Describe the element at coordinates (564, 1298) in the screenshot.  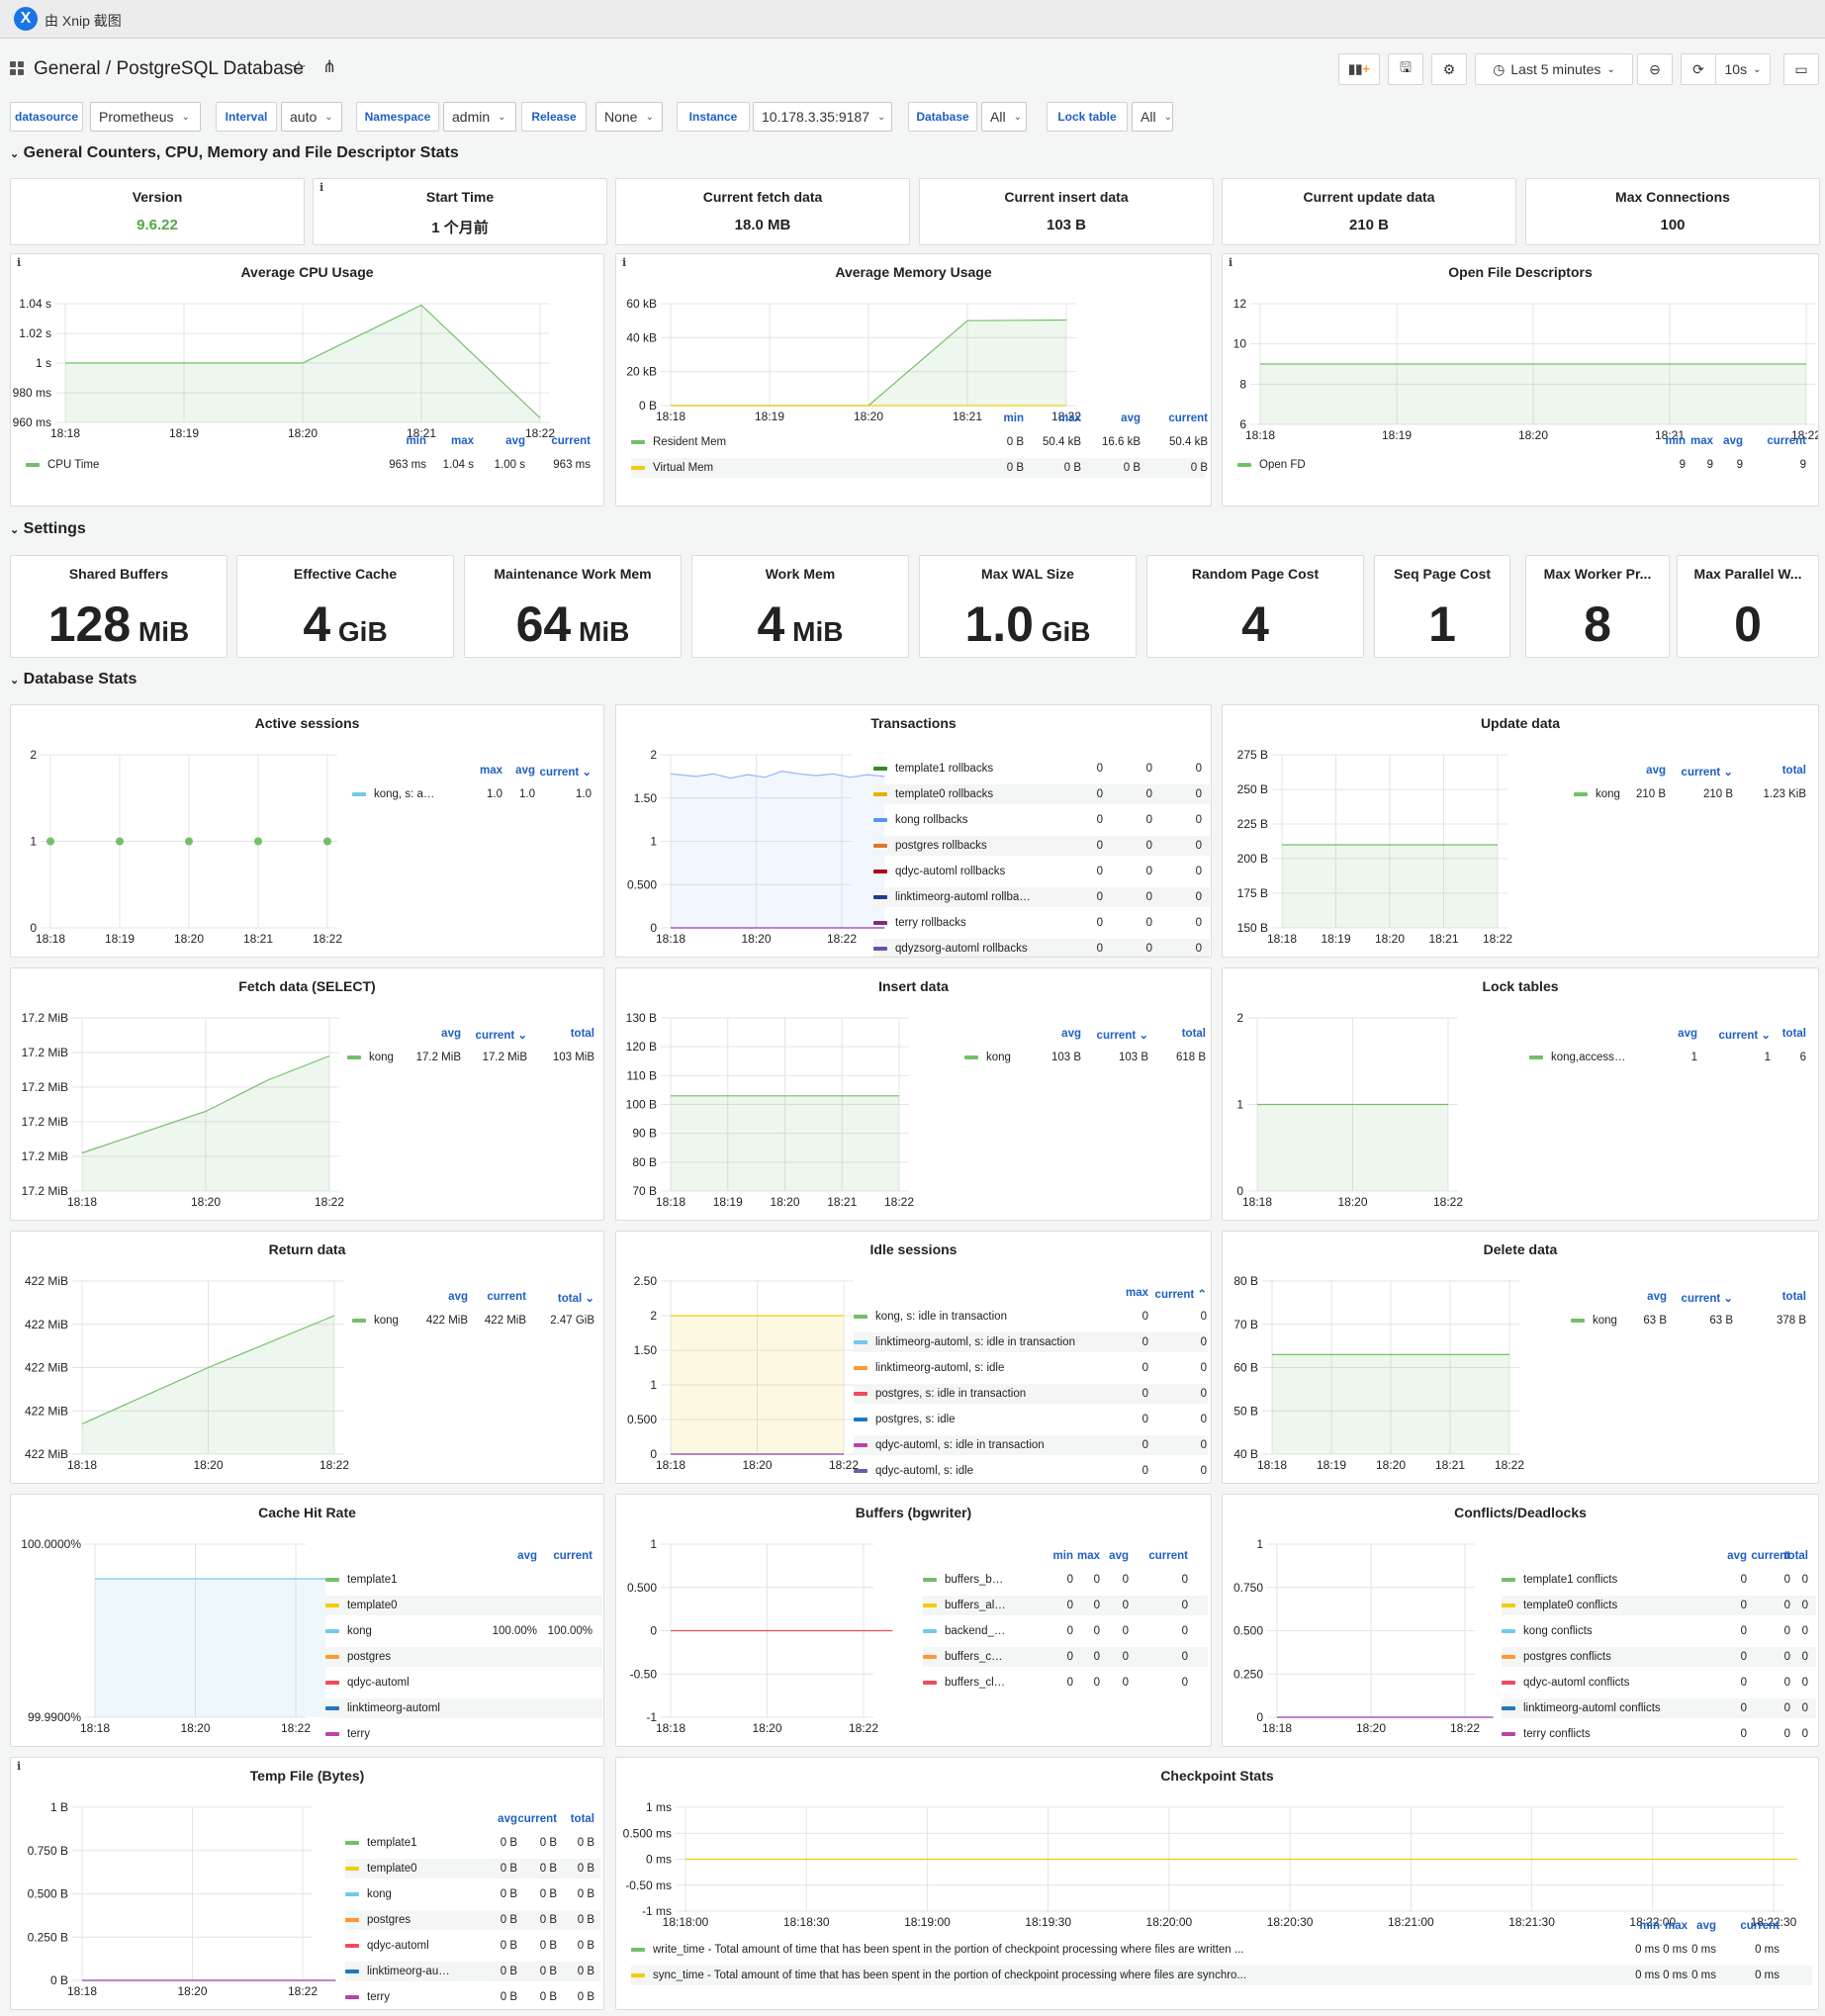
I see `legend-header: total ⌄` at that location.